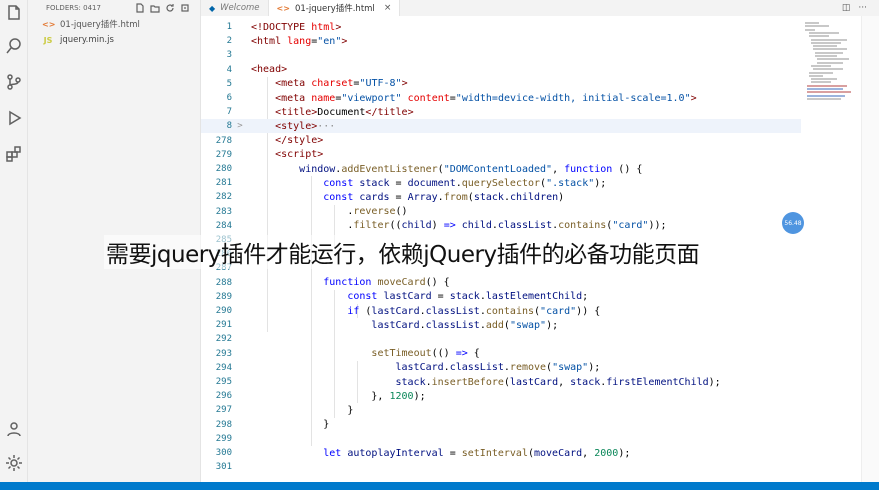 The height and width of the screenshot is (490, 879). What do you see at coordinates (501, 410) in the screenshot?
I see `code-line: 297 }` at bounding box center [501, 410].